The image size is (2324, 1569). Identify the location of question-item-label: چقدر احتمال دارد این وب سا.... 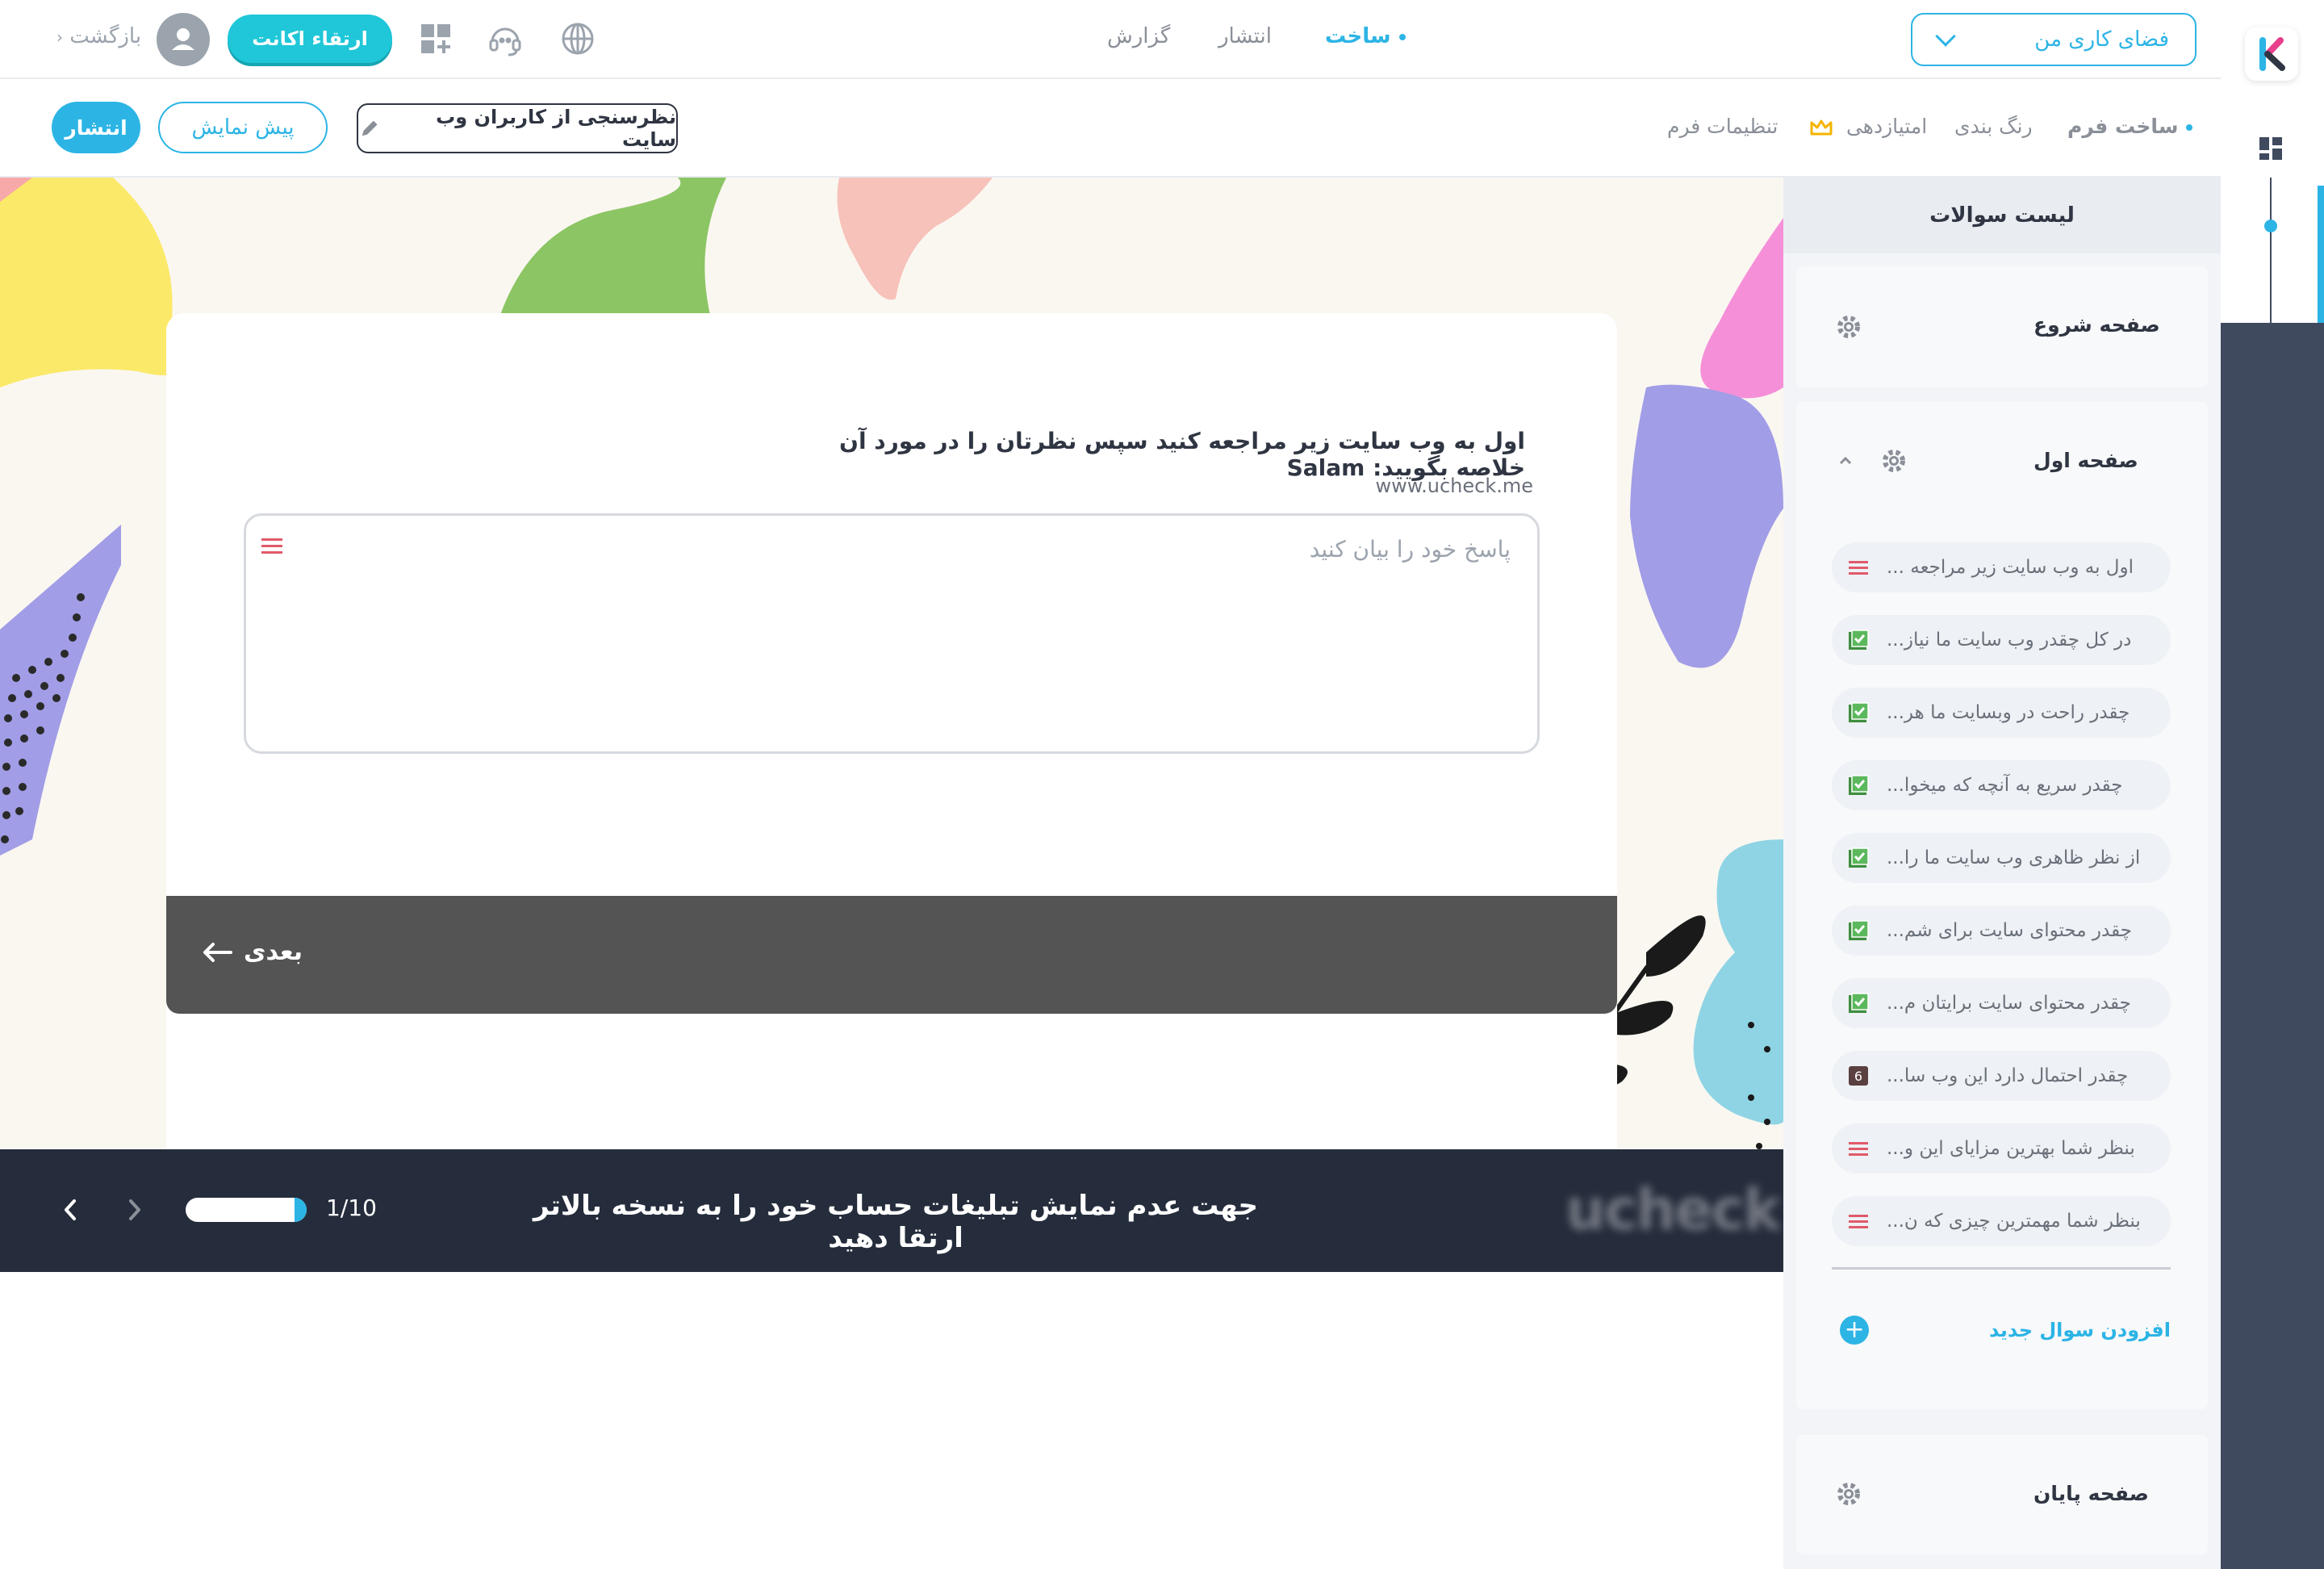
(2008, 1076).